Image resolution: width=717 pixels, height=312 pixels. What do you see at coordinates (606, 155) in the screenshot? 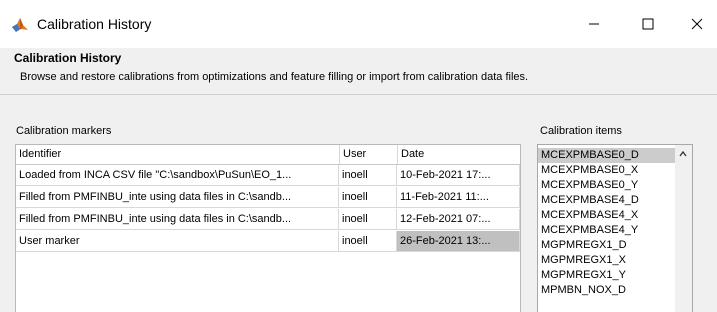
I see `list-item: MCEXPMBASE0_D` at bounding box center [606, 155].